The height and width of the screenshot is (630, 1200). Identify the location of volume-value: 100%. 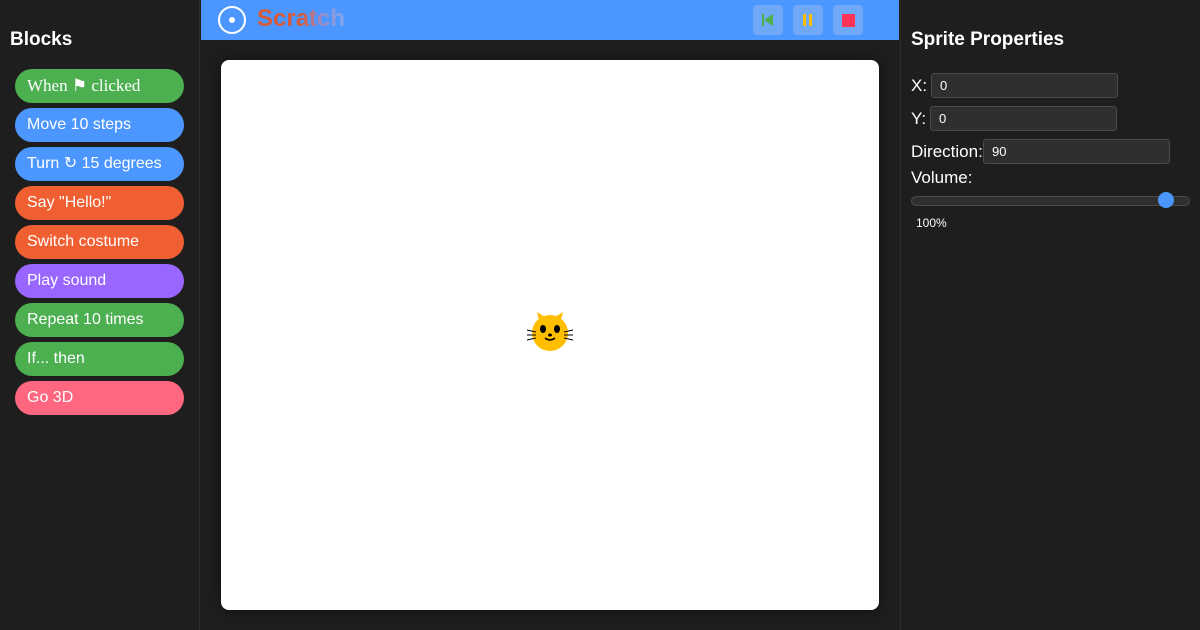
(931, 223).